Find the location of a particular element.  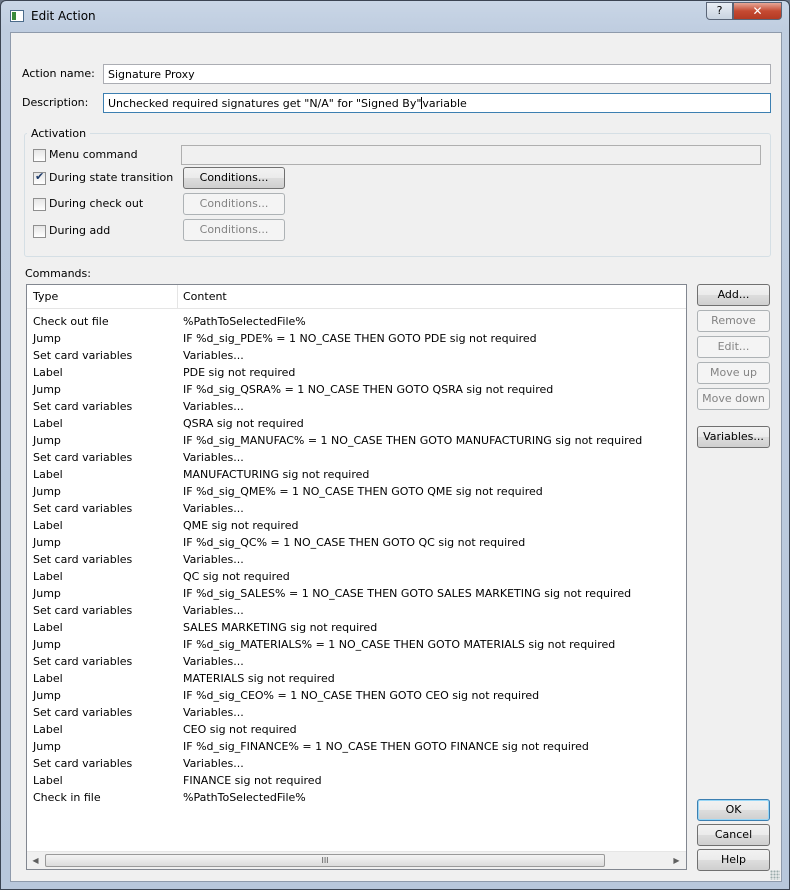

menu-command-field is located at coordinates (471, 155).